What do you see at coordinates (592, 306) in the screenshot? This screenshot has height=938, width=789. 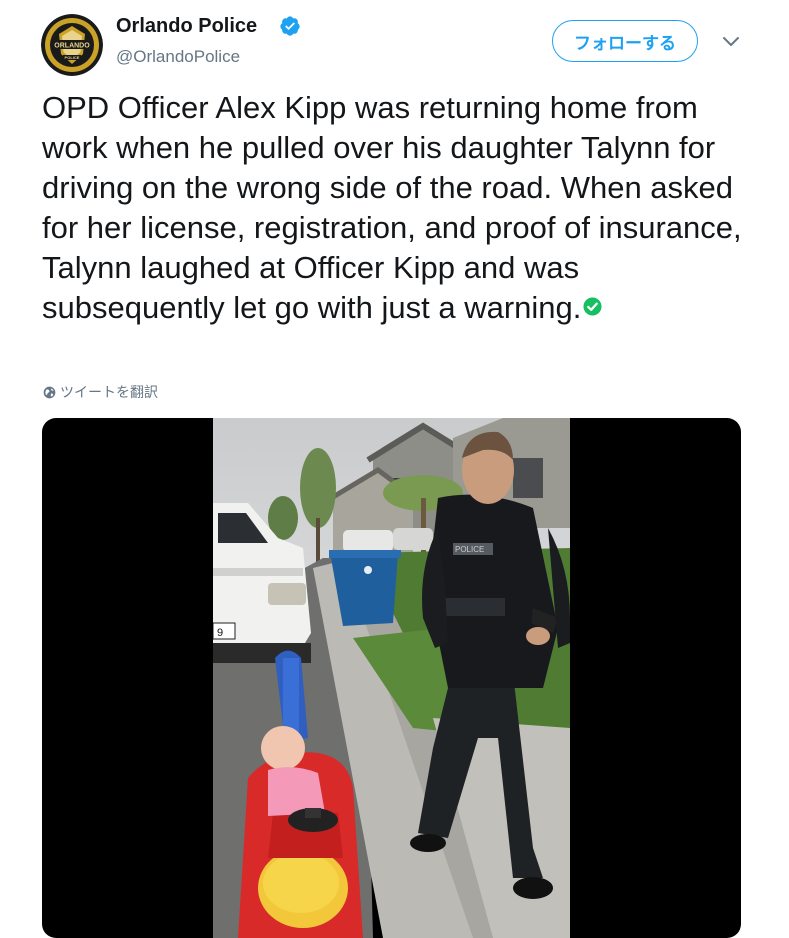 I see `white-check-mark-emoji` at bounding box center [592, 306].